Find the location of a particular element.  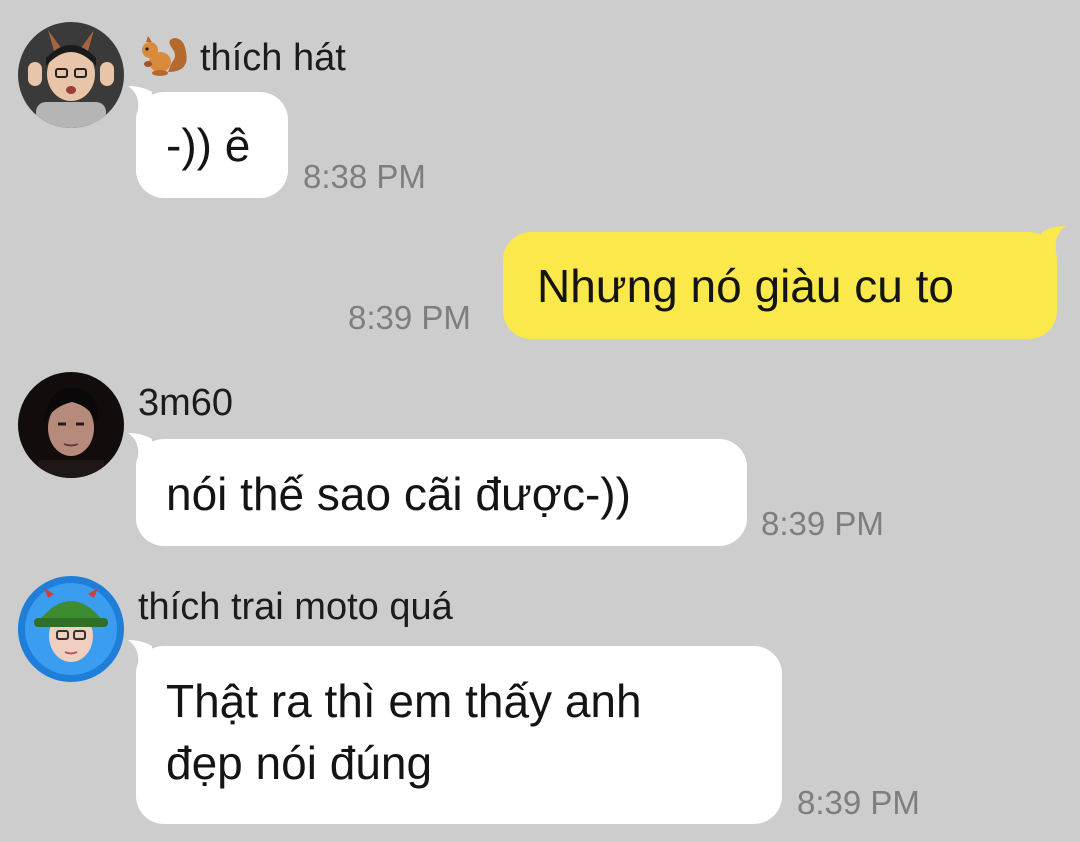

message-bubble: nói thế sao cãi được-)) is located at coordinates (441, 492).